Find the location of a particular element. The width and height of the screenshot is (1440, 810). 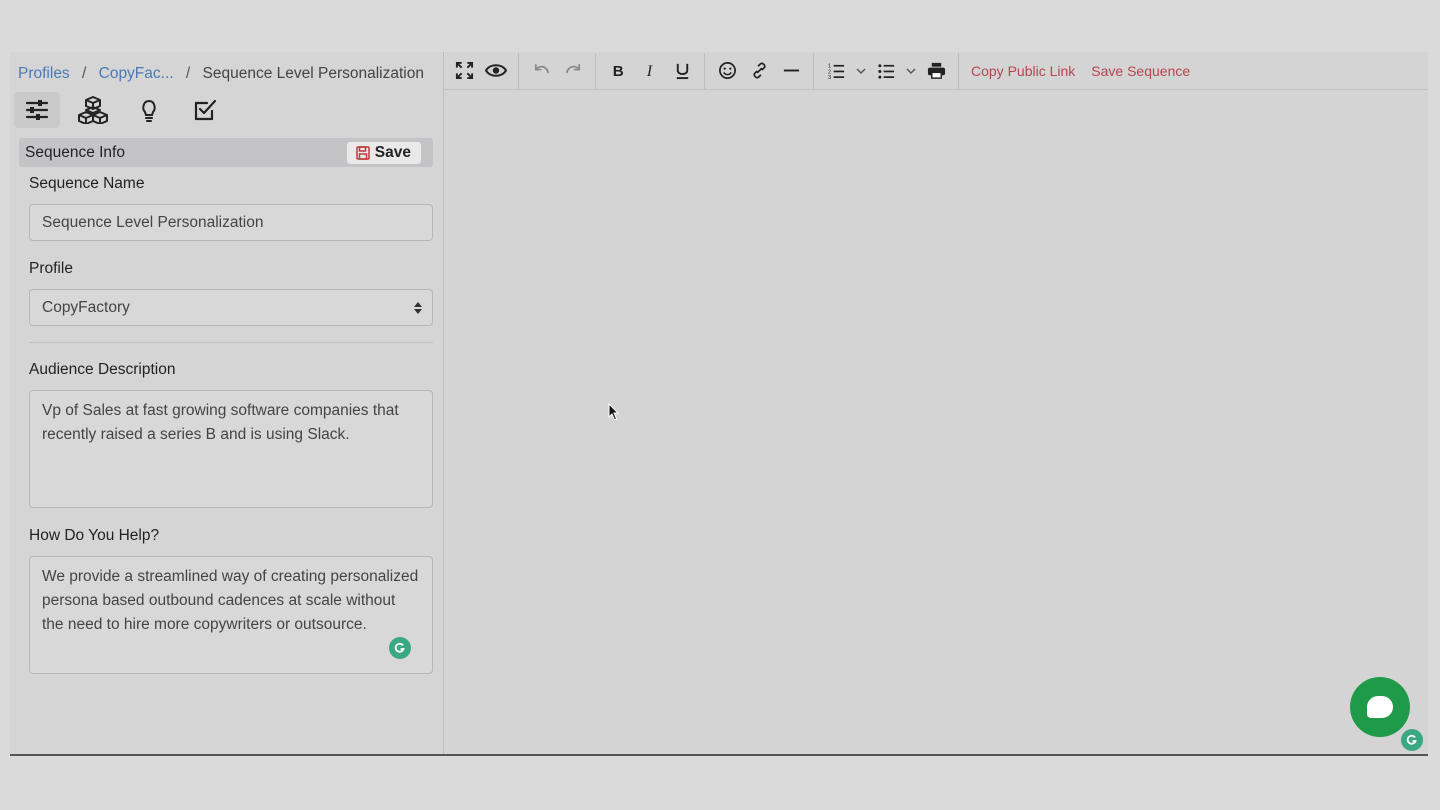

chat-widget-button is located at coordinates (1380, 707).